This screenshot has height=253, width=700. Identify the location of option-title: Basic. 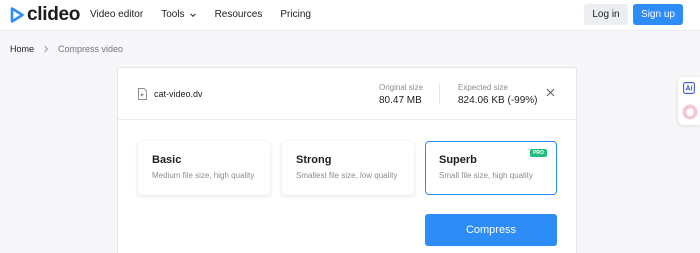
(167, 160).